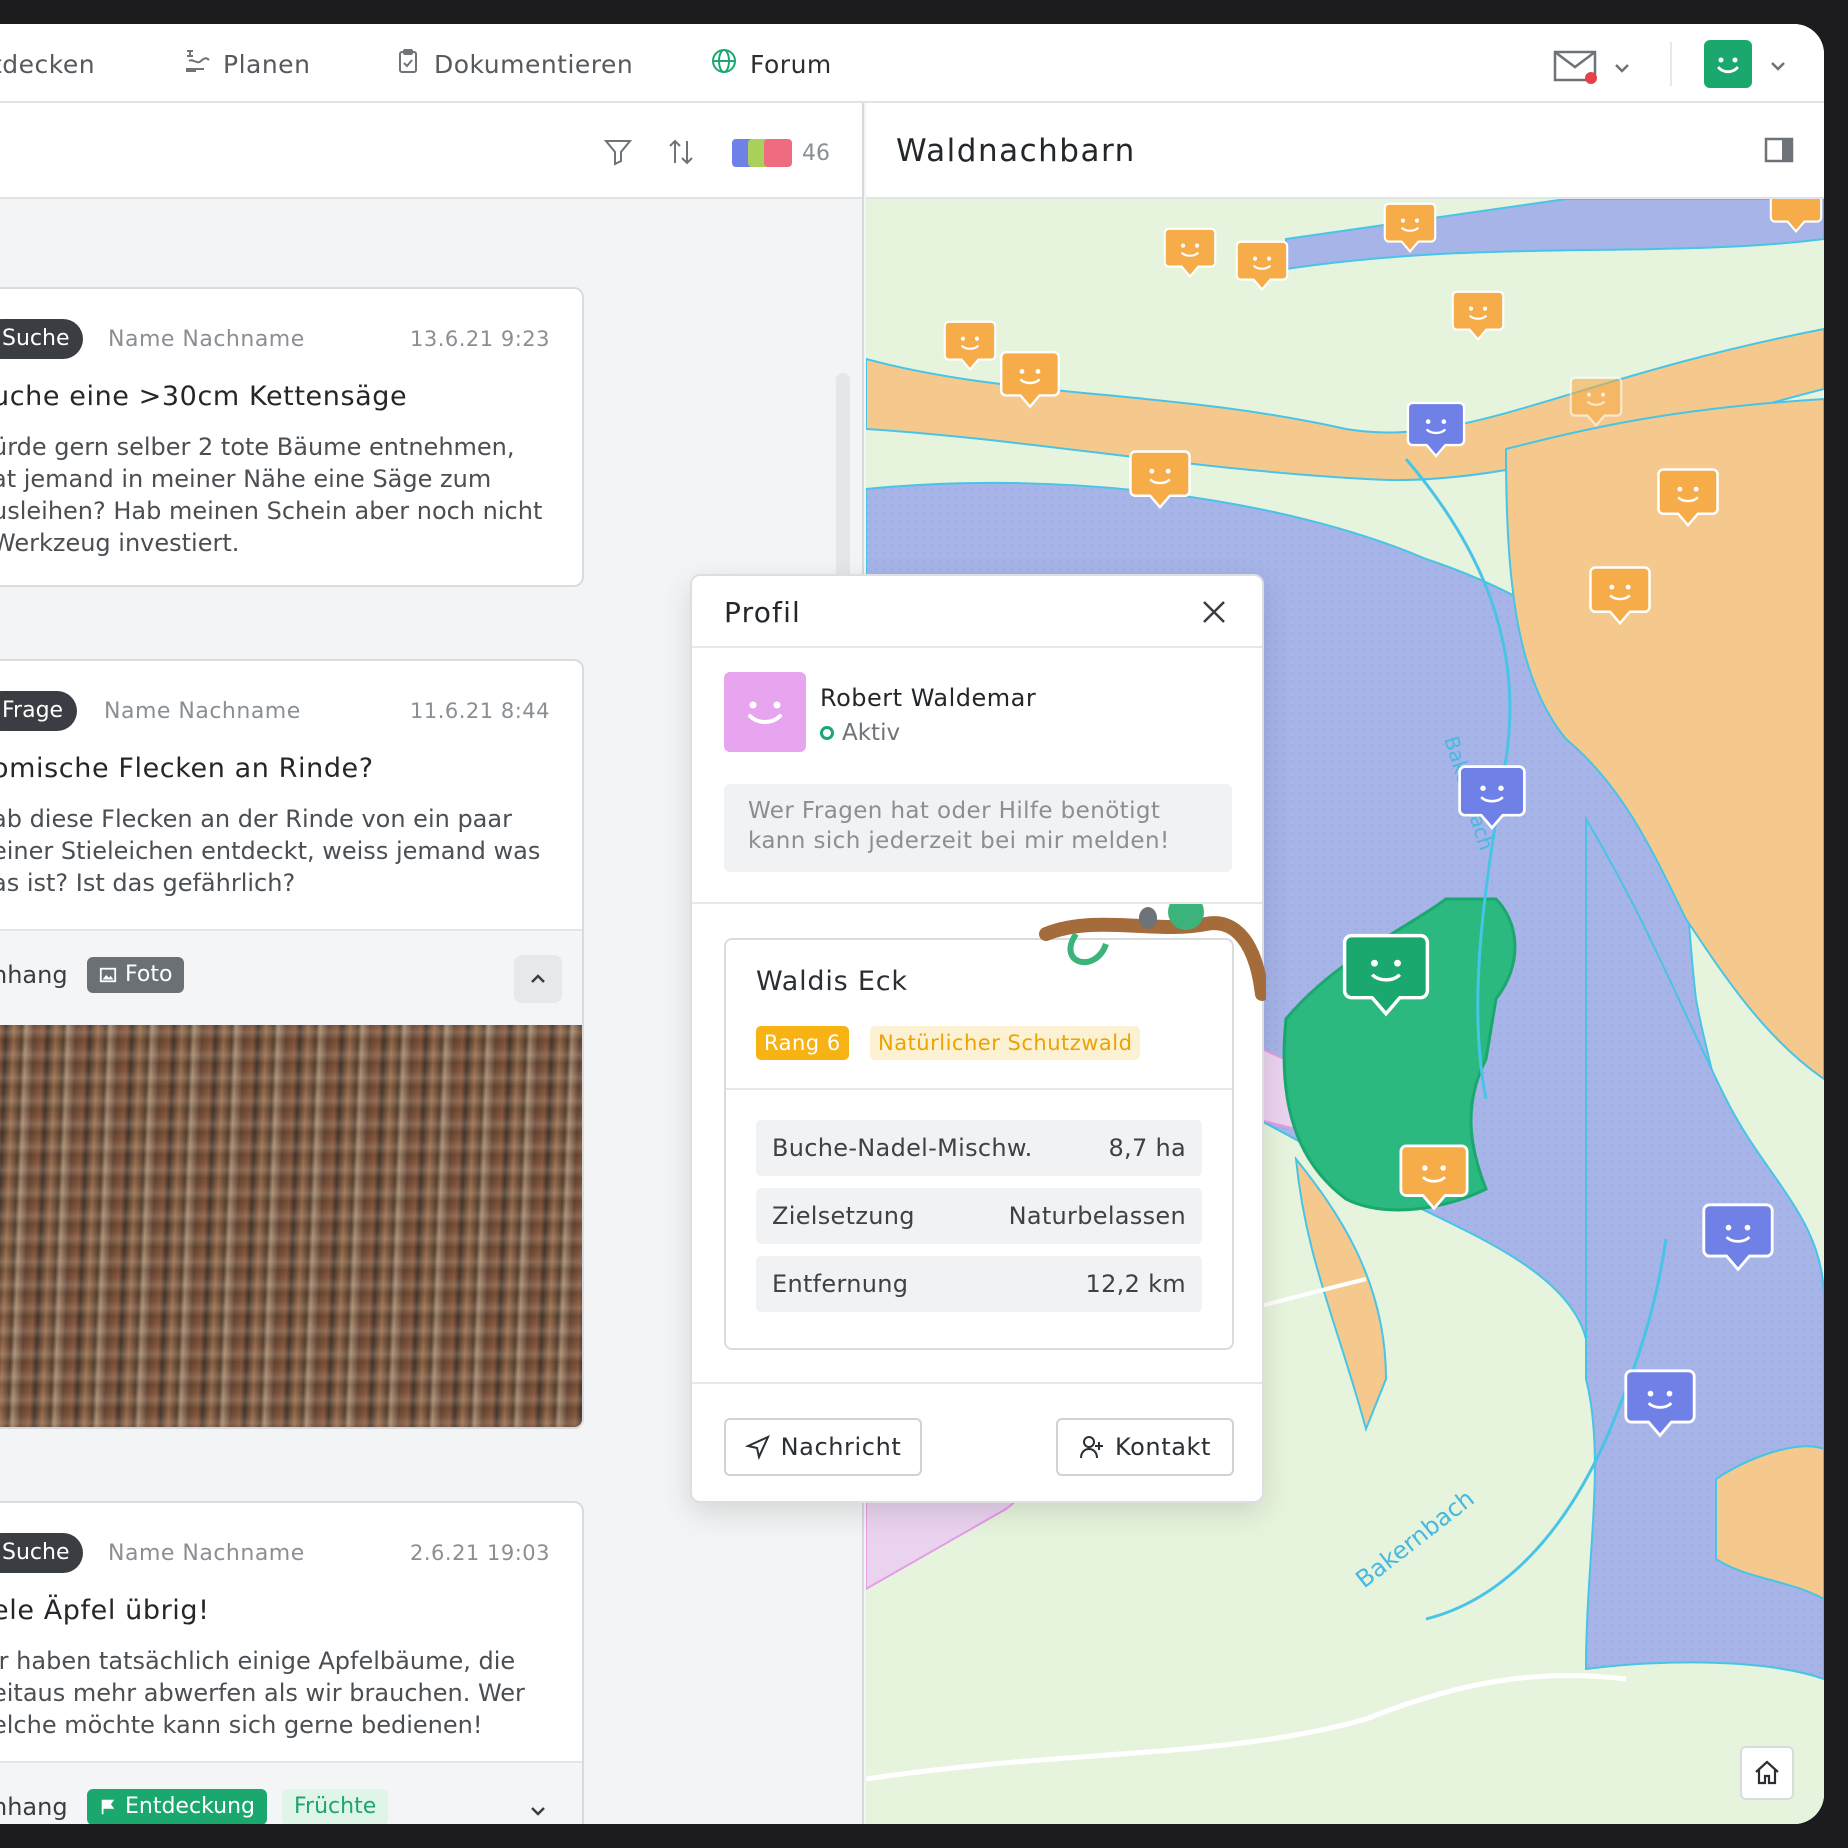 The width and height of the screenshot is (1848, 1848). I want to click on nav-item-label: Planen, so click(267, 64).